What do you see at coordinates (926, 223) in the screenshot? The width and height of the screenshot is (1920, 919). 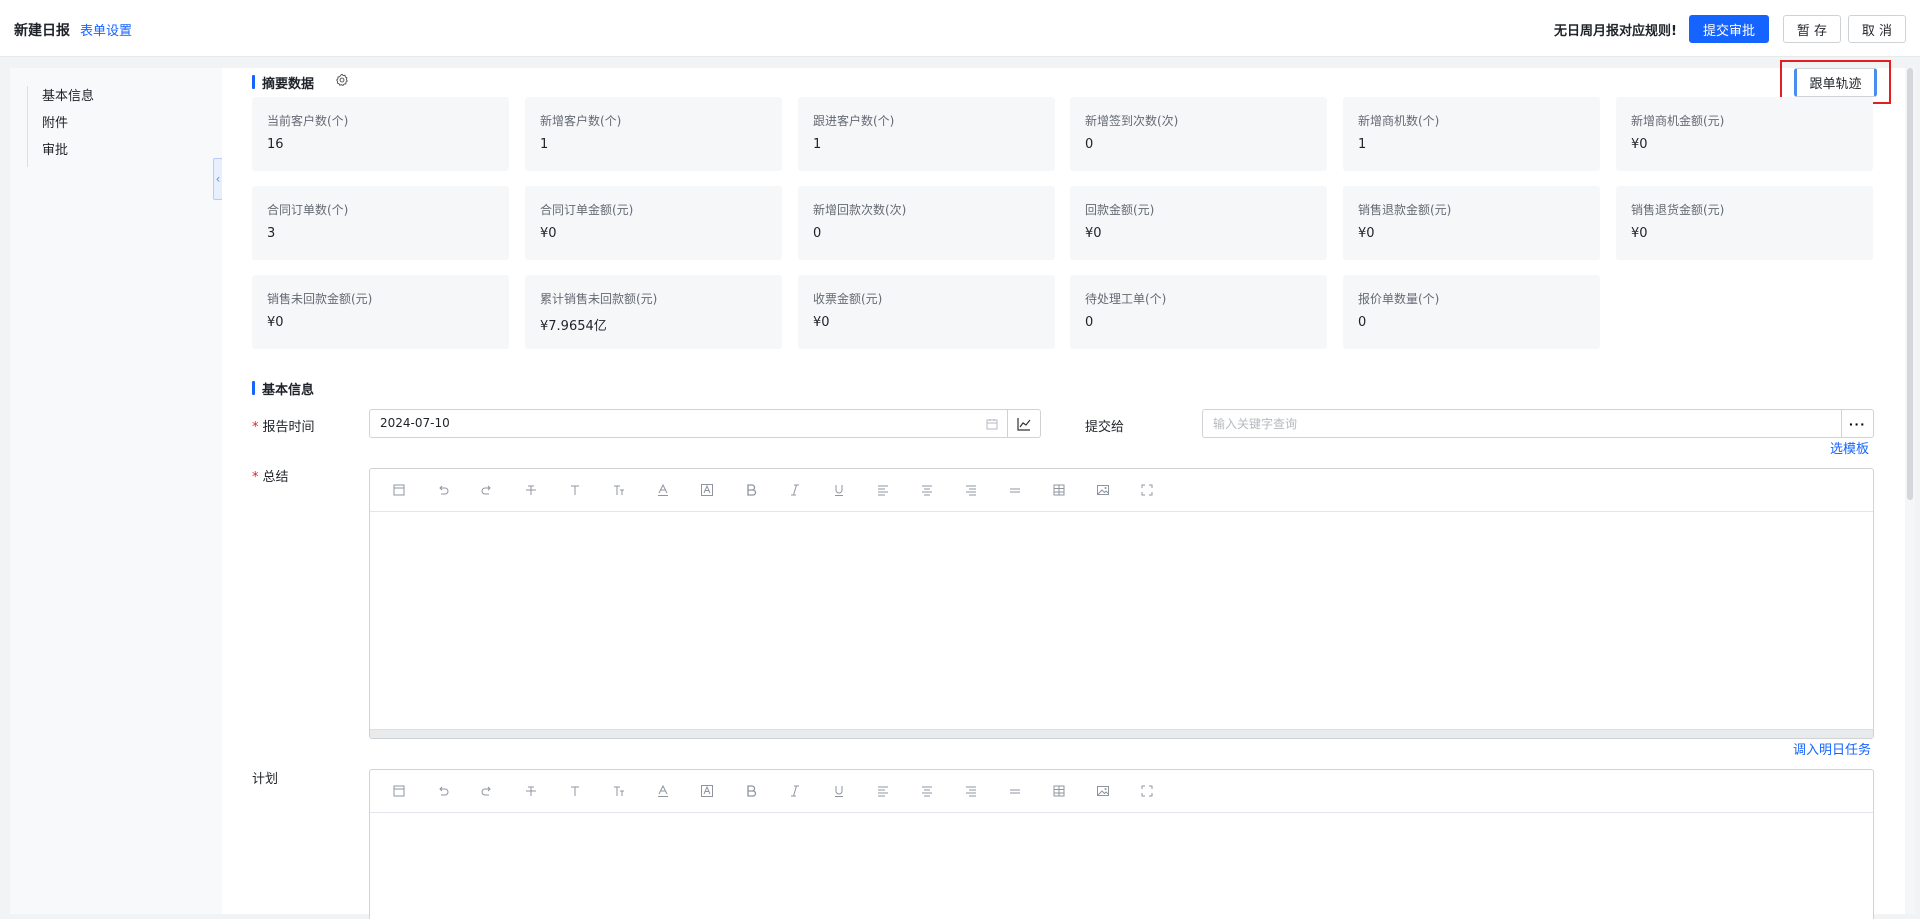 I see `stat-card-new-payments: 新增回款次数(次) 0` at bounding box center [926, 223].